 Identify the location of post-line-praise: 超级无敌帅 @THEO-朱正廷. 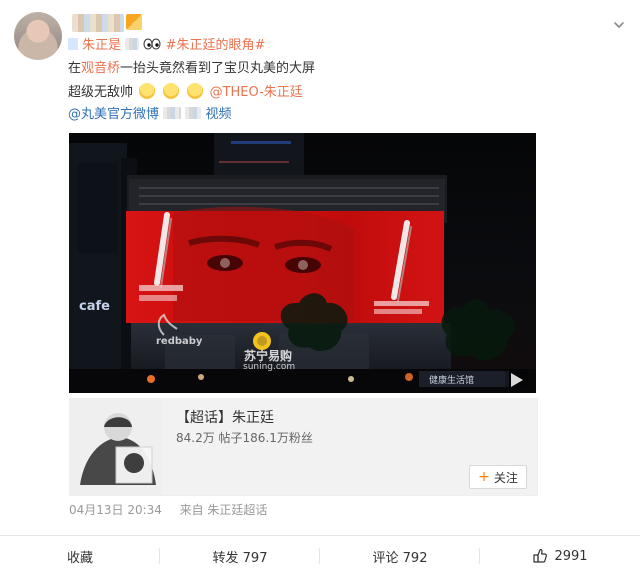
(185, 92).